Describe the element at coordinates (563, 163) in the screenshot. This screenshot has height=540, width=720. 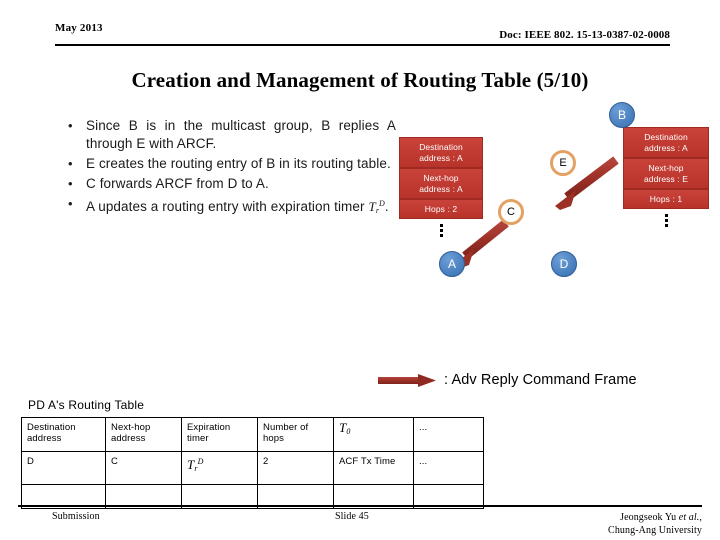
I see `node-e: E` at that location.